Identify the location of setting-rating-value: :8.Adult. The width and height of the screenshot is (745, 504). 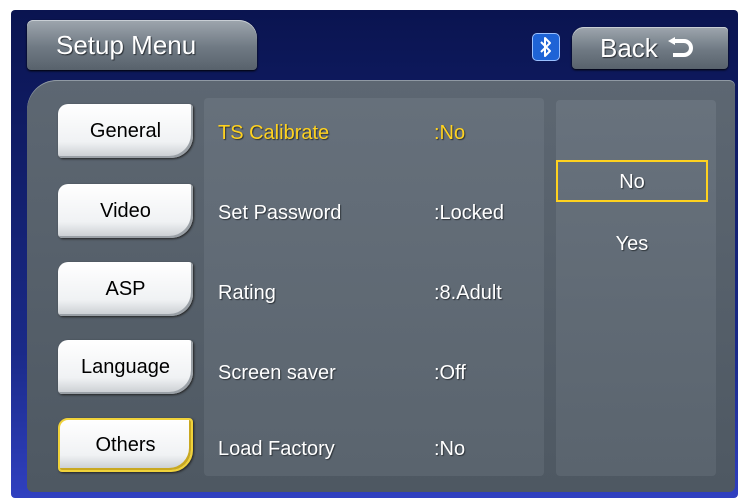
(468, 293).